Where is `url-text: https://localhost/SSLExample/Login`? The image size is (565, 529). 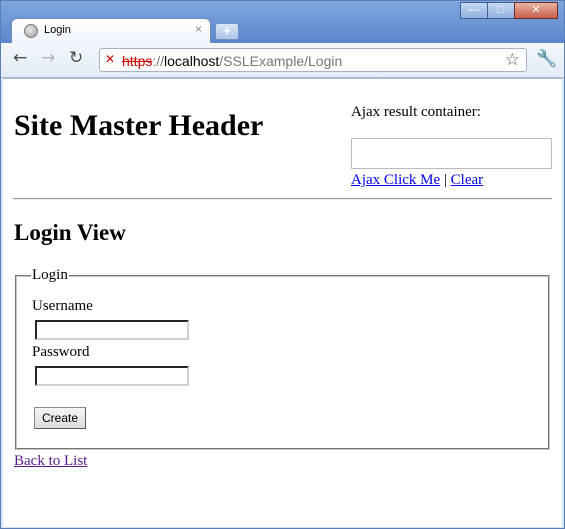 url-text: https://localhost/SSLExample/Login is located at coordinates (232, 61).